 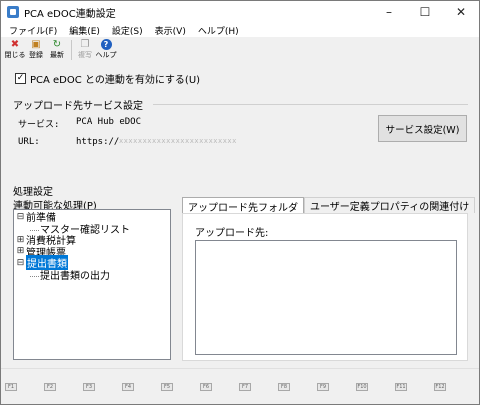 I want to click on checkbox-box: ✓, so click(x=20, y=78).